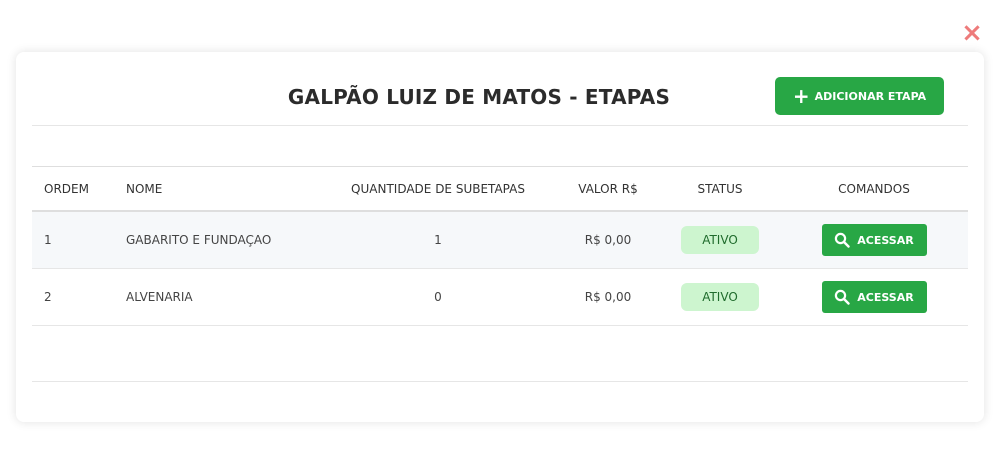 The height and width of the screenshot is (468, 998). I want to click on header-nome: NOME, so click(144, 188).